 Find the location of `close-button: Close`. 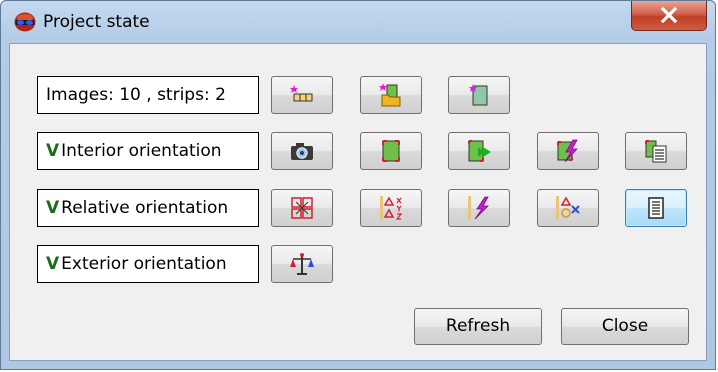

close-button: Close is located at coordinates (625, 326).